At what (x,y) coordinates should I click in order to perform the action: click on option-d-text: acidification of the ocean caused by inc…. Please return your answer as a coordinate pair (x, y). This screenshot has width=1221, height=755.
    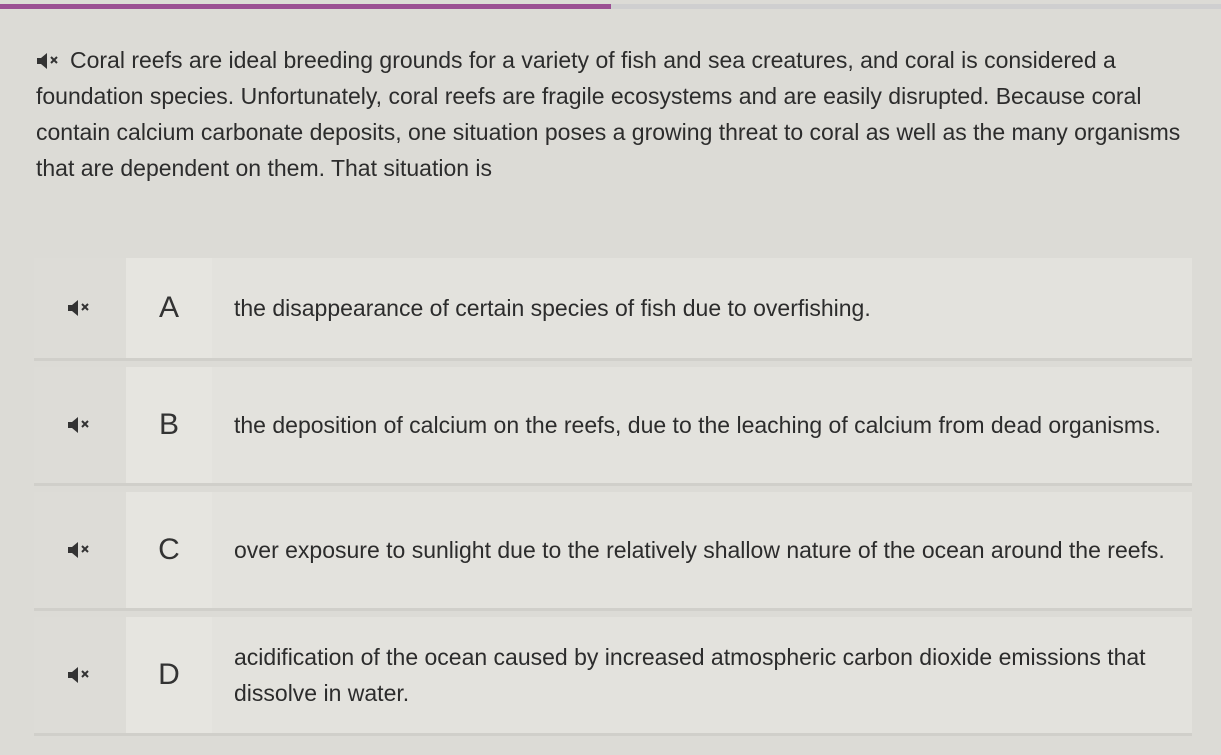
    Looking at the image, I should click on (690, 675).